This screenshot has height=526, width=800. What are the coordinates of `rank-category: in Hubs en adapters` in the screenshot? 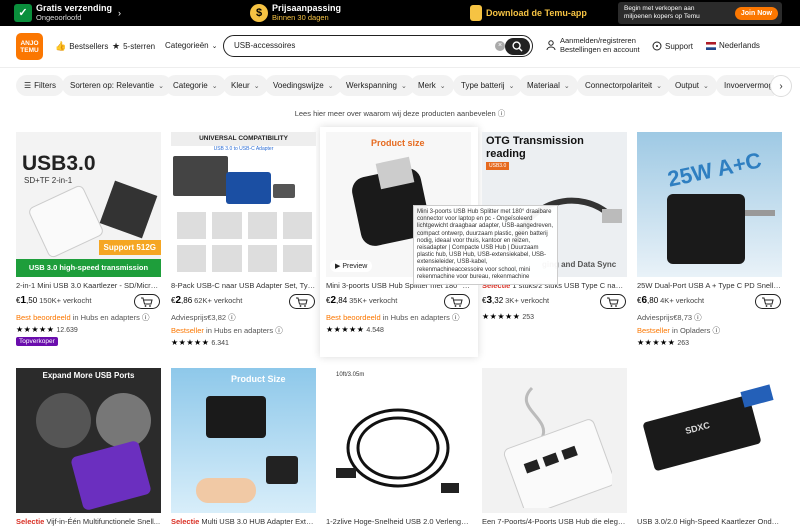 It's located at (240, 330).